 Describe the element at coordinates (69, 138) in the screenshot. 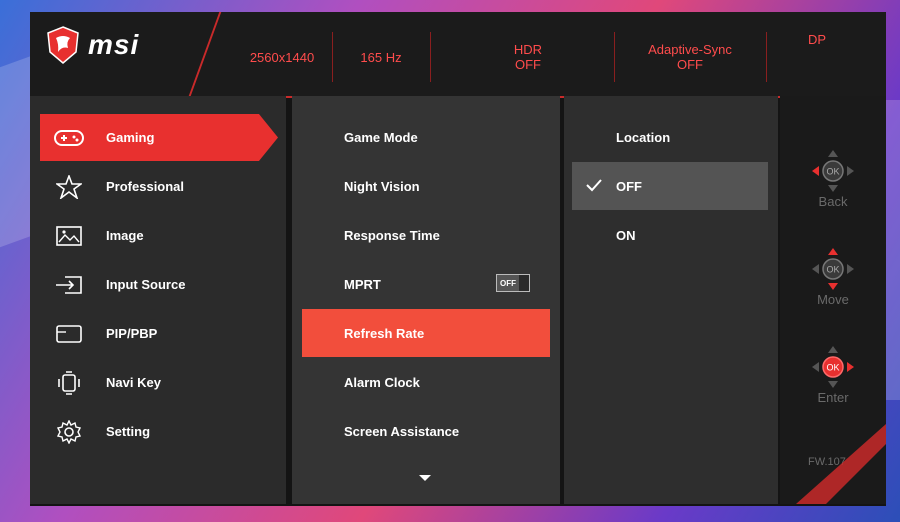

I see `gamepad-icon` at that location.